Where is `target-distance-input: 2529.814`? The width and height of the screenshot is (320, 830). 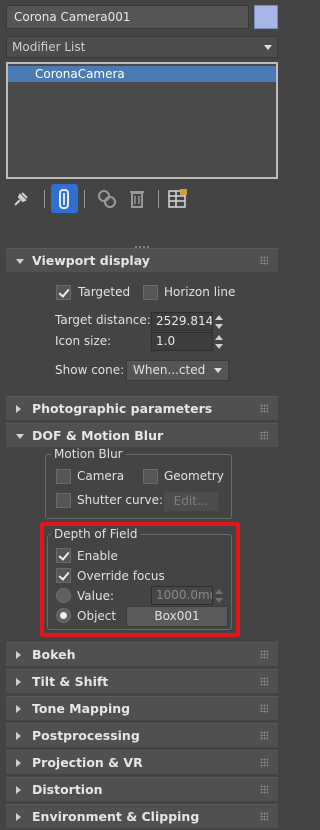 target-distance-input: 2529.814 is located at coordinates (182, 321).